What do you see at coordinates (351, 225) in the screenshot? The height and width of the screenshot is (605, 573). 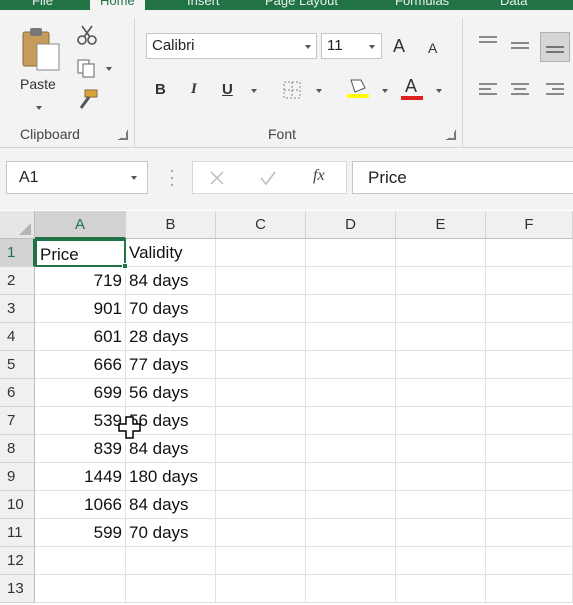 I see `column-header-d: D` at bounding box center [351, 225].